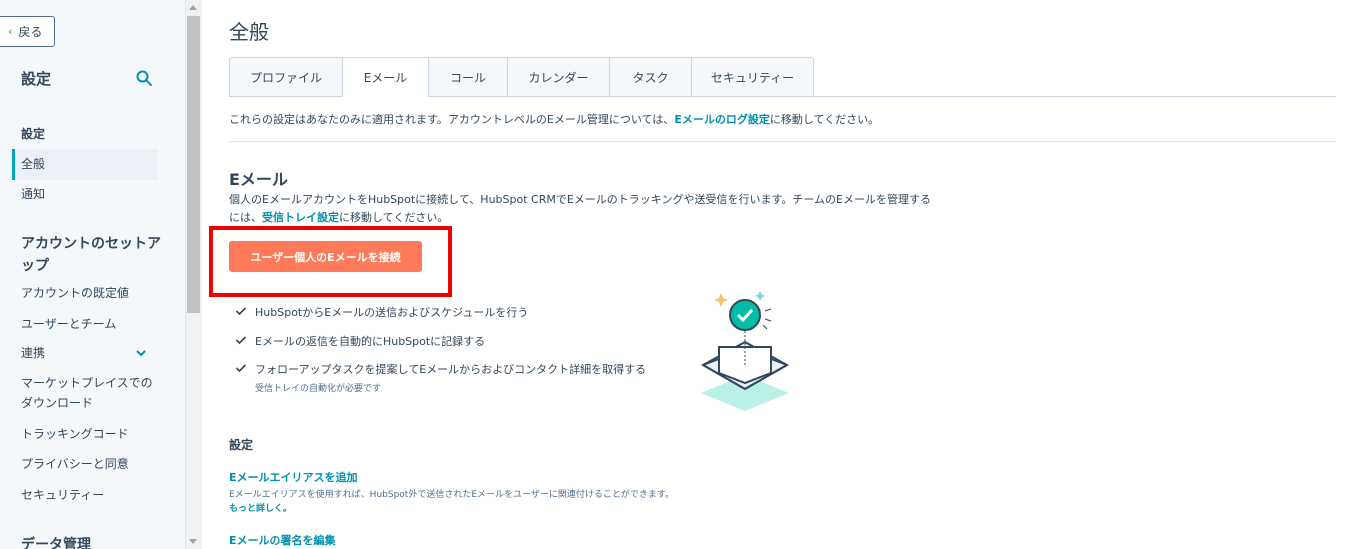  I want to click on sidebar-item-integrations: 連携, so click(33, 353).